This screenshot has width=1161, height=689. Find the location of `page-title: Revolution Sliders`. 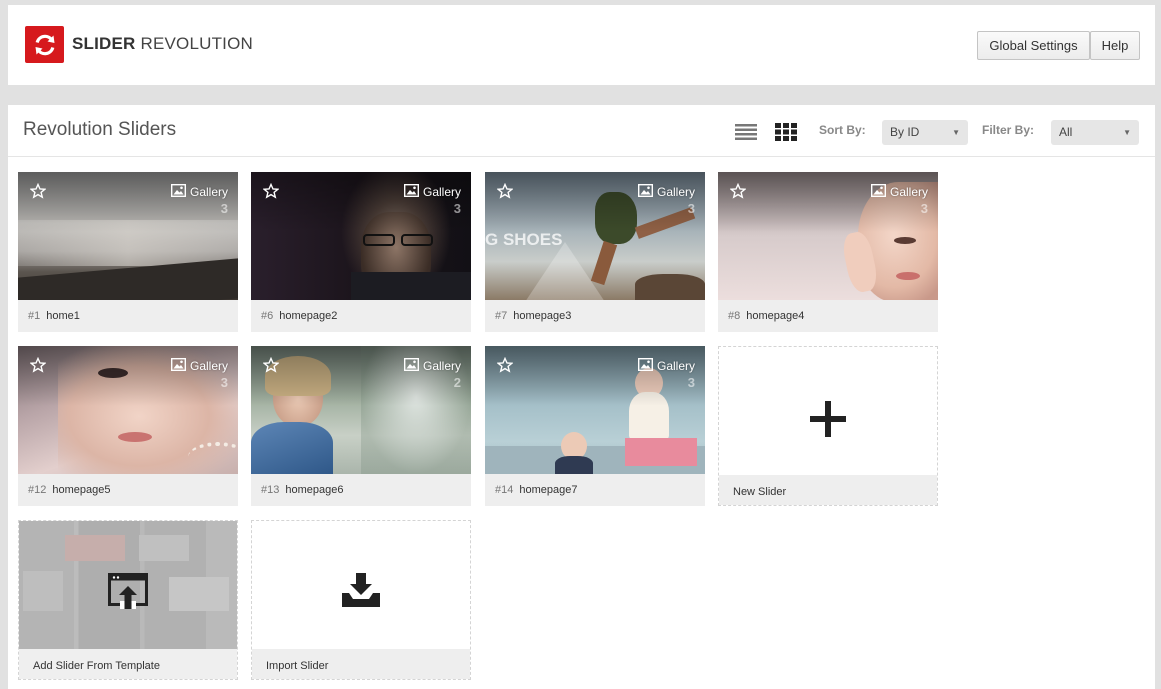

page-title: Revolution Sliders is located at coordinates (100, 129).